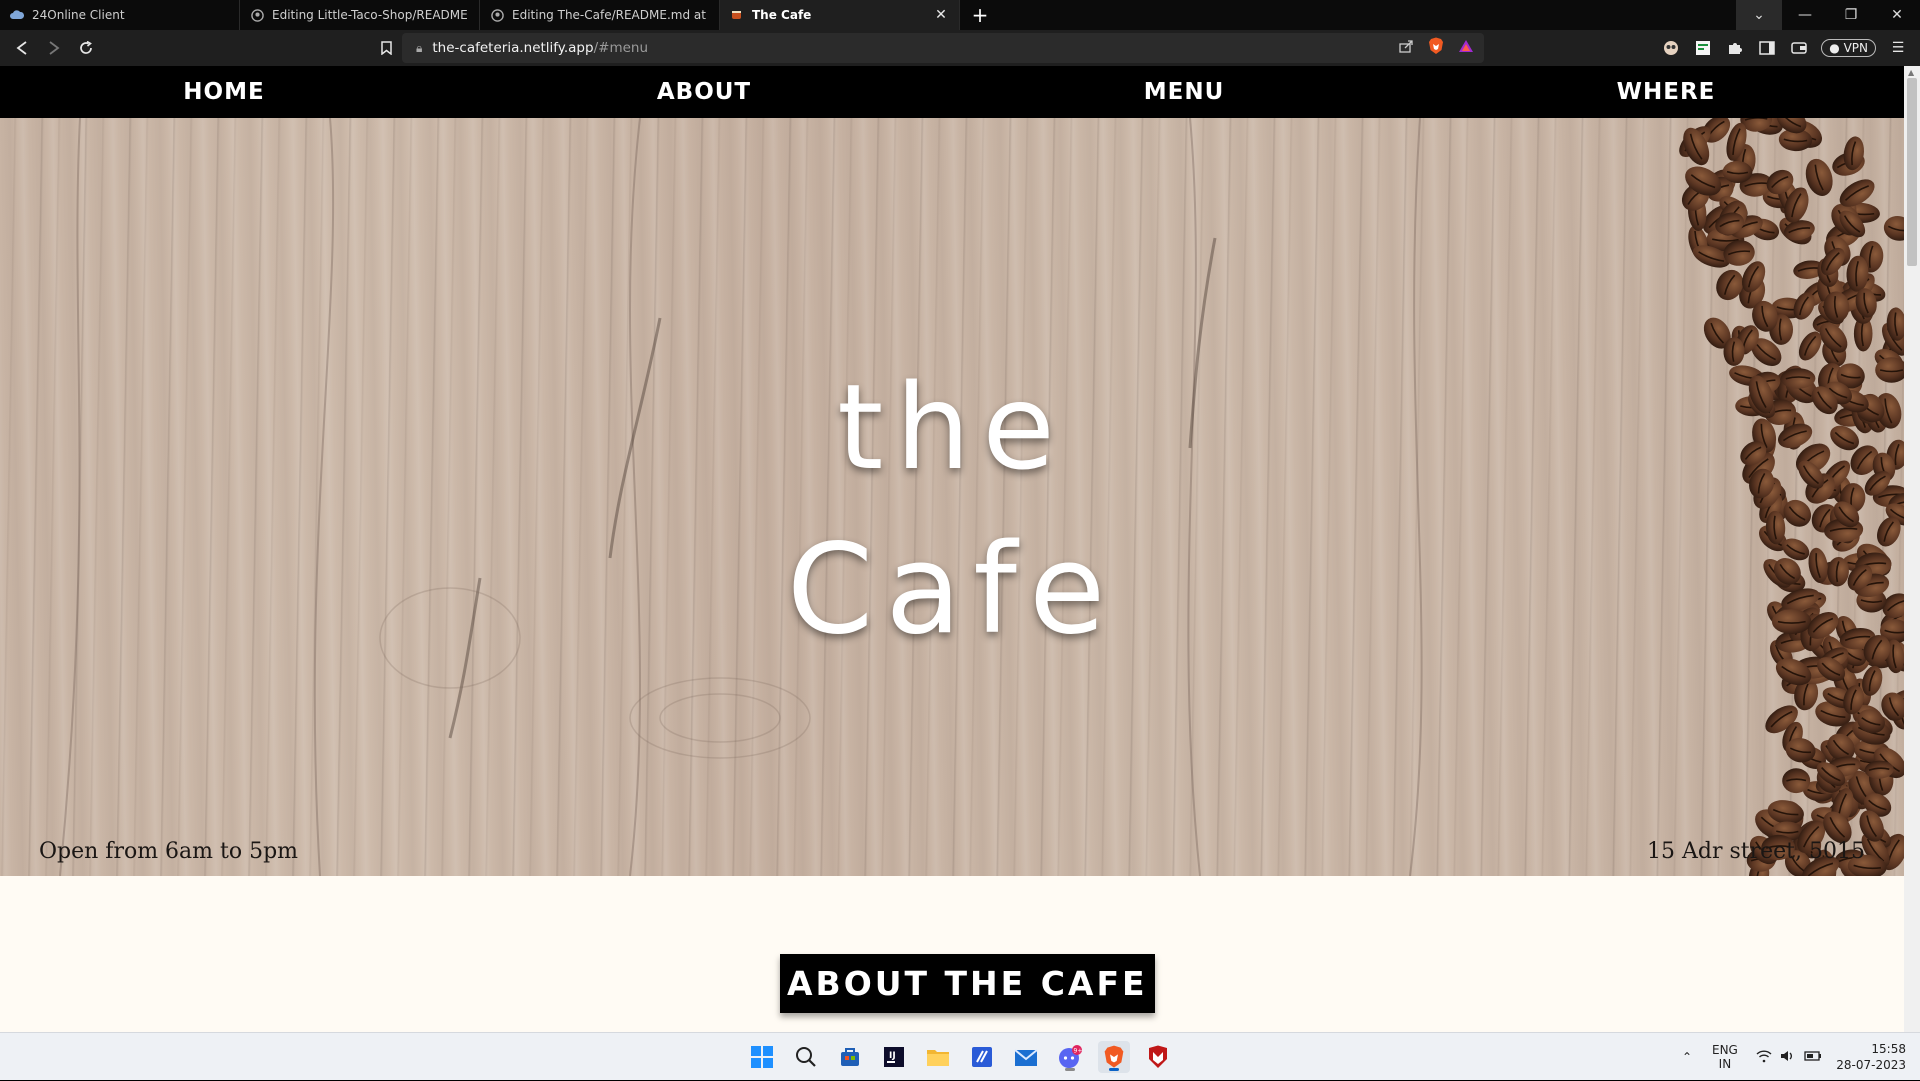 This screenshot has width=1920, height=1081. I want to click on tab-24online-client: 24Online Client, so click(120, 15).